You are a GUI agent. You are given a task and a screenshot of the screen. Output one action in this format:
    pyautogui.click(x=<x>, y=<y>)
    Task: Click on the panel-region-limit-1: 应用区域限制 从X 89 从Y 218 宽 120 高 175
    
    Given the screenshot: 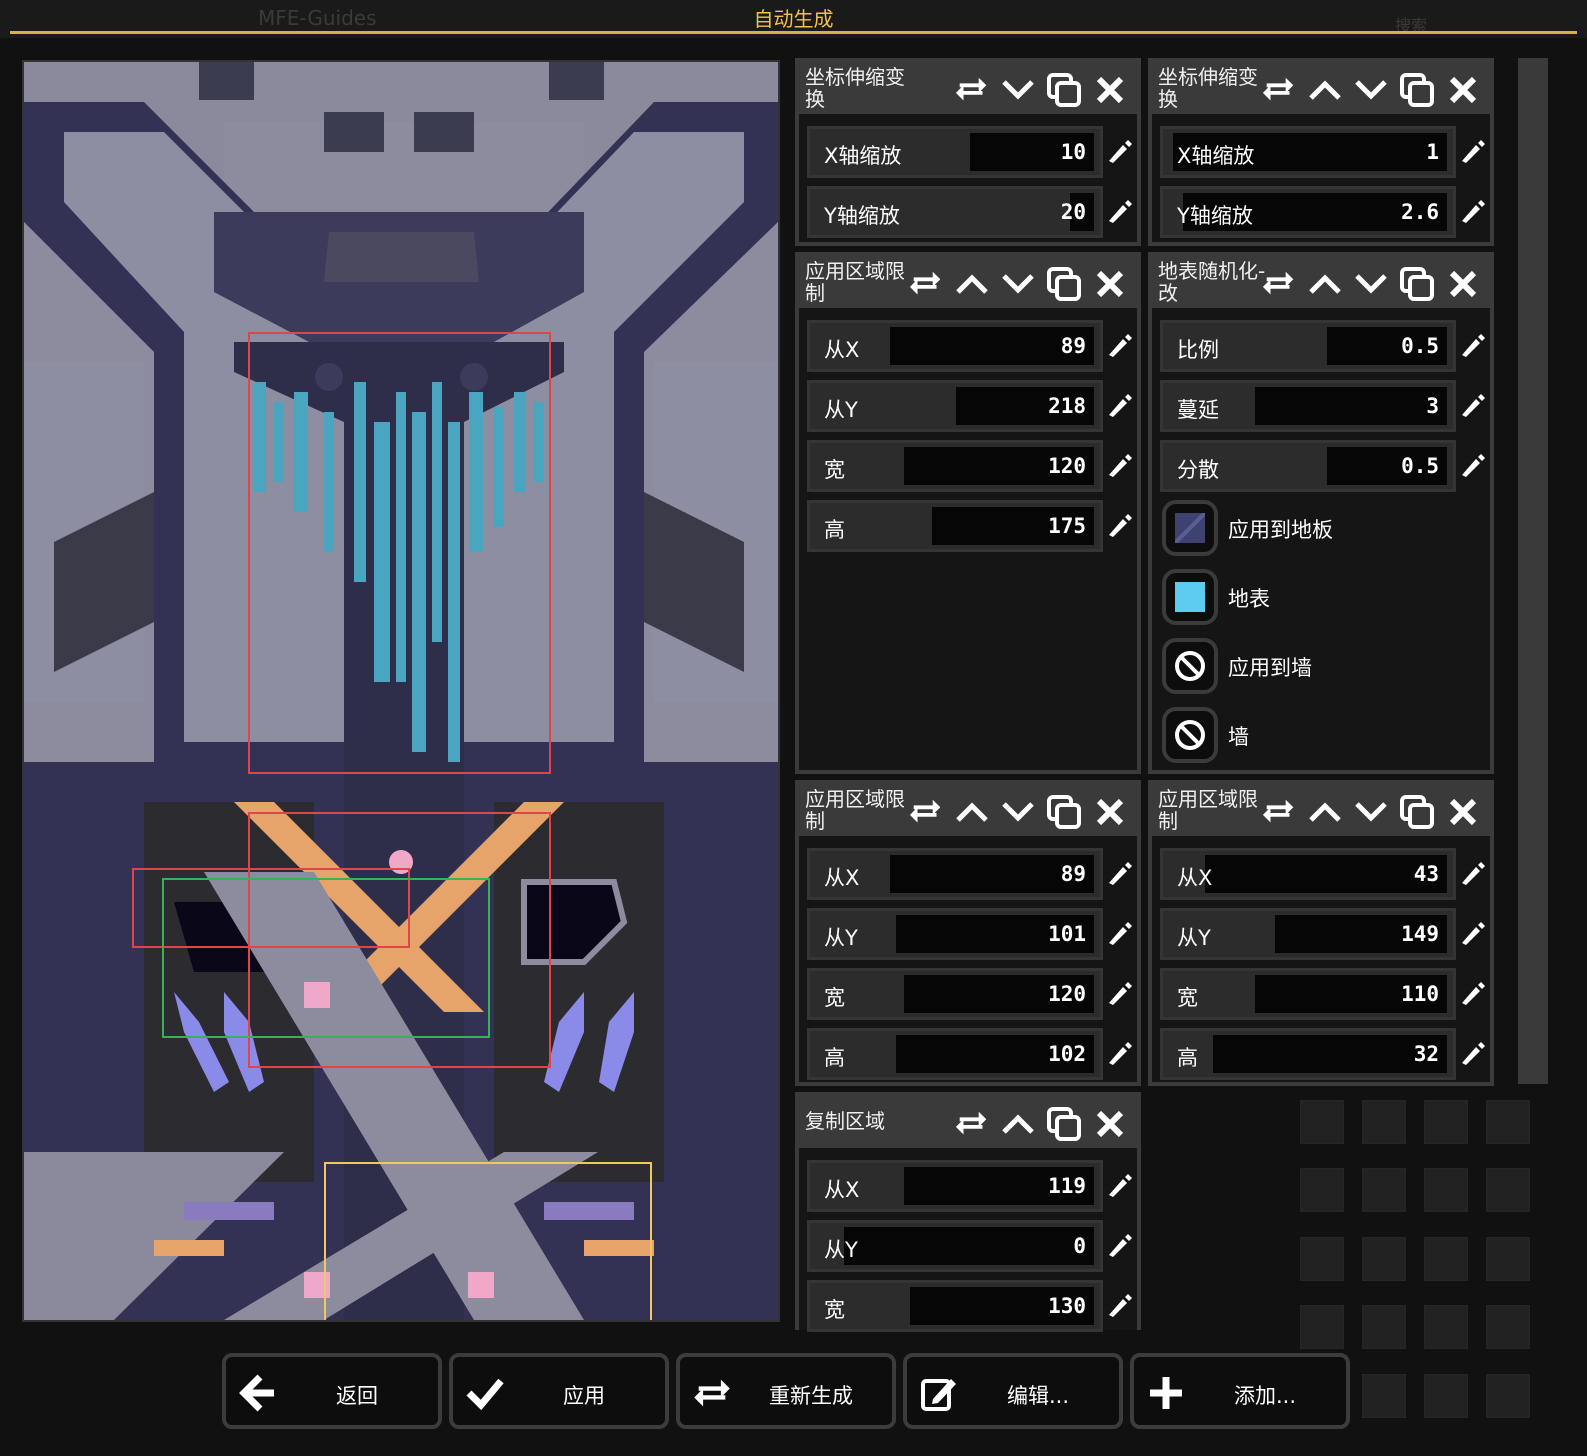 What is the action you would take?
    pyautogui.click(x=968, y=513)
    